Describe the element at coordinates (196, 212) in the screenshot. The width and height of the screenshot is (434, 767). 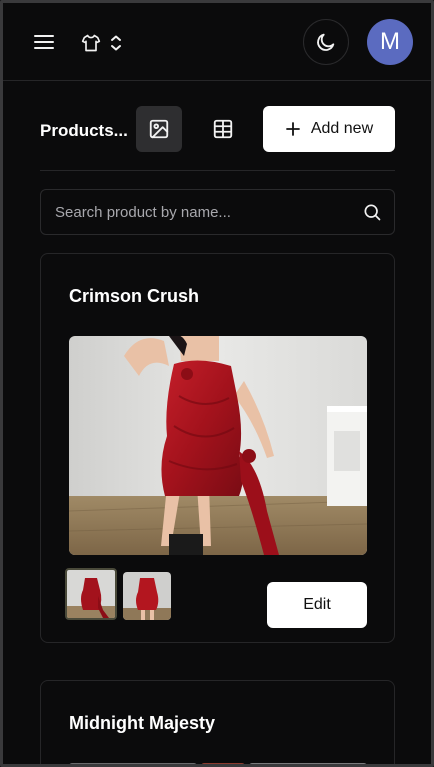
I see `search-input` at that location.